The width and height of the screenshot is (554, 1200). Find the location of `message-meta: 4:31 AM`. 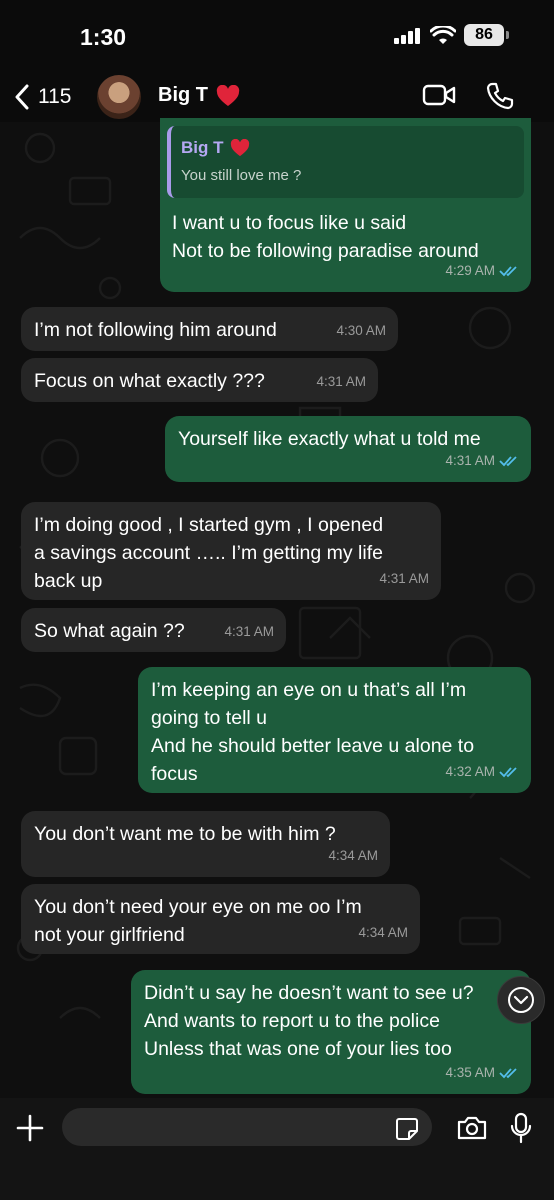

message-meta: 4:31 AM is located at coordinates (482, 461).